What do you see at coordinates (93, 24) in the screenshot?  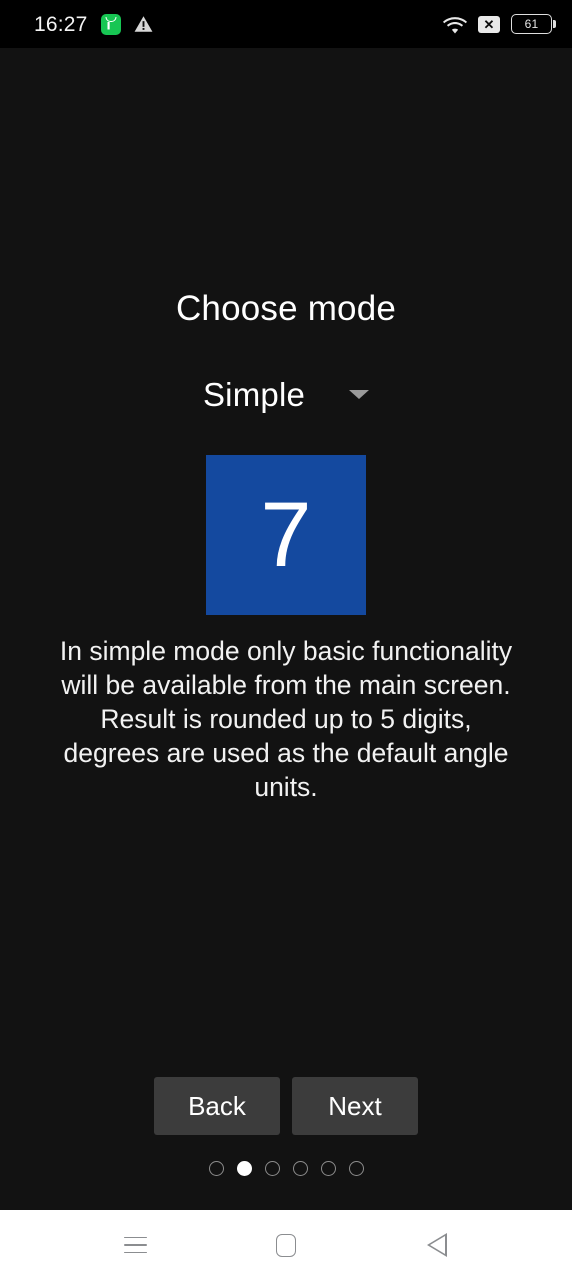 I see `status-bar-left: 16:27` at bounding box center [93, 24].